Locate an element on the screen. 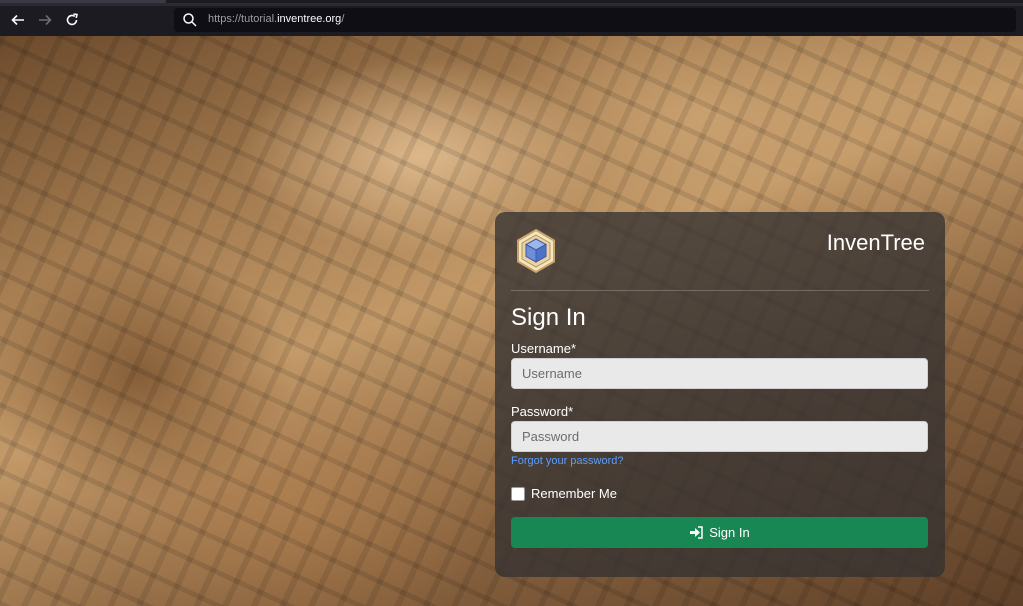 This screenshot has height=606, width=1023. brand-title: InvenTree is located at coordinates (875, 242).